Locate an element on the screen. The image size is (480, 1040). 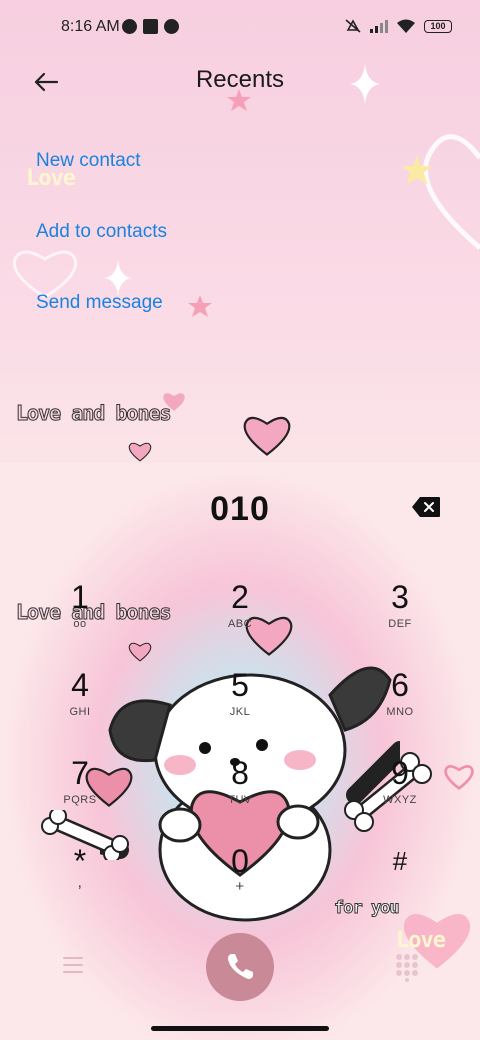
key-1: 1 ᴏᴏ is located at coordinates (80, 625).